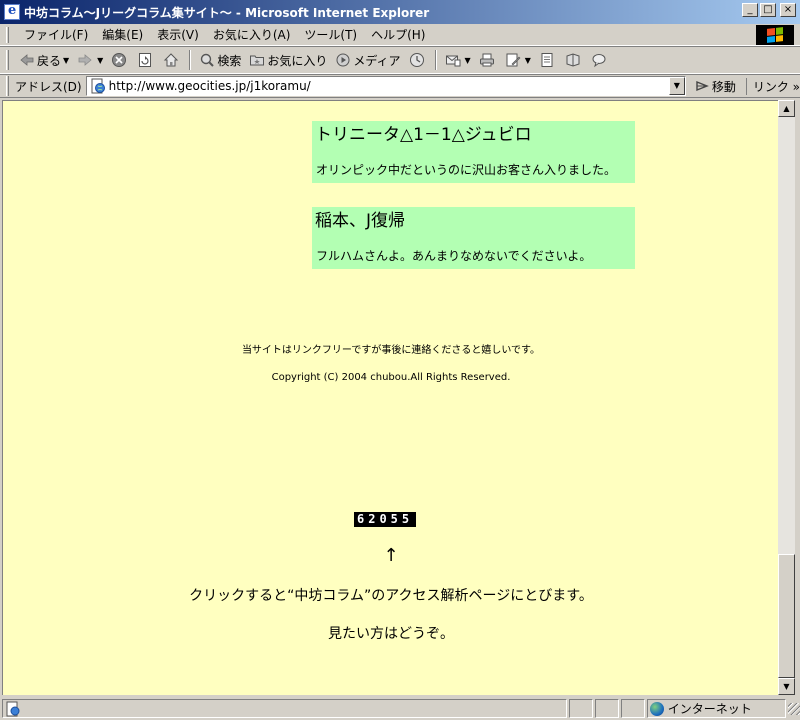 This screenshot has height=720, width=800. I want to click on edit-page-icon, so click(513, 60).